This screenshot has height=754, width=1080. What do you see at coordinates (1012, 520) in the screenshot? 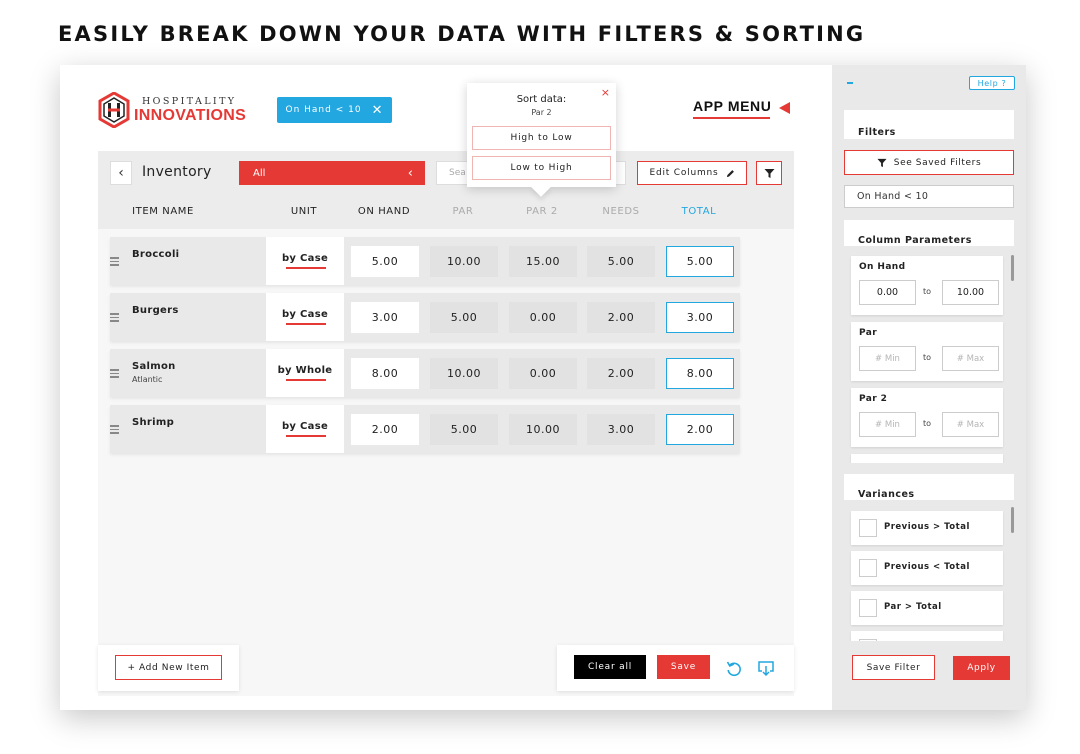
I see `variances-scrollbar` at bounding box center [1012, 520].